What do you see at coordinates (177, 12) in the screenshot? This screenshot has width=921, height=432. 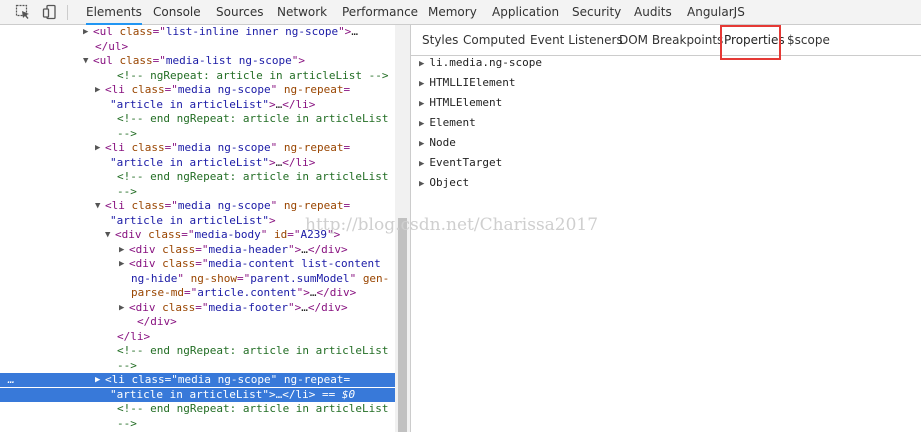 I see `tab-console: Console` at bounding box center [177, 12].